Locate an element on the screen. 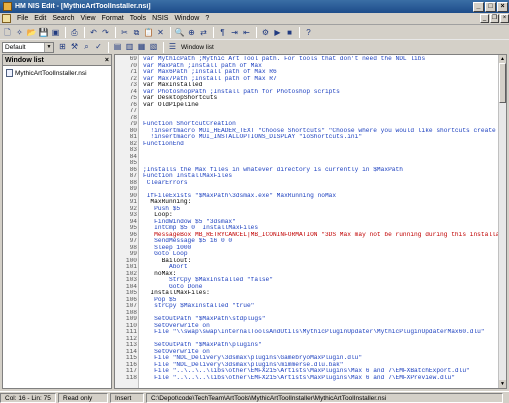 The height and width of the screenshot is (403, 509). paragraph-icon: ¶ is located at coordinates (222, 32).